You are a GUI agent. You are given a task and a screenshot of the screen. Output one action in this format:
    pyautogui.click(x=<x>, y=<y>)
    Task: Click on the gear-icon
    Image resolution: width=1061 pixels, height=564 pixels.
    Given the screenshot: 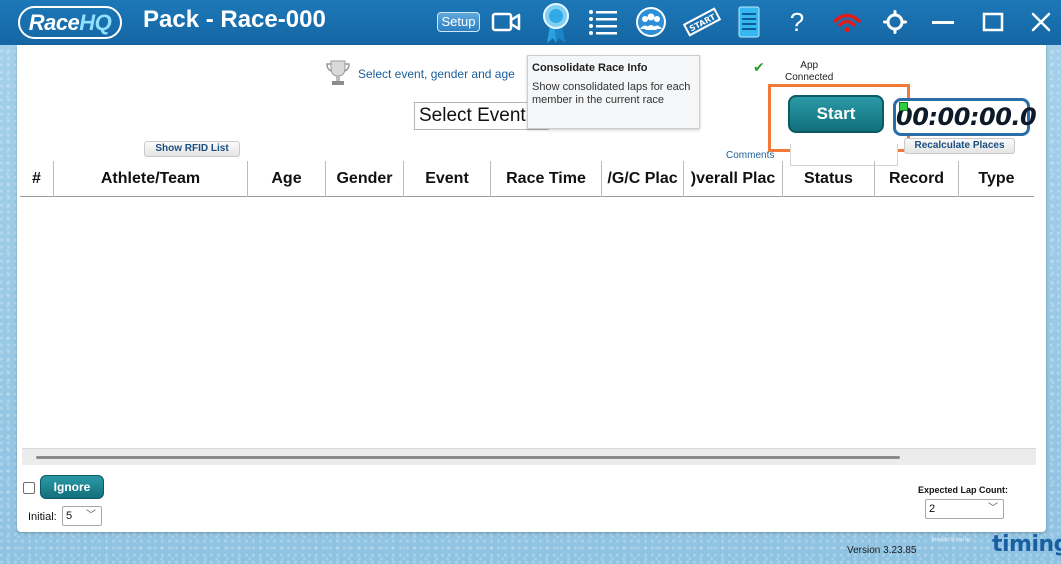 What is the action you would take?
    pyautogui.click(x=895, y=22)
    